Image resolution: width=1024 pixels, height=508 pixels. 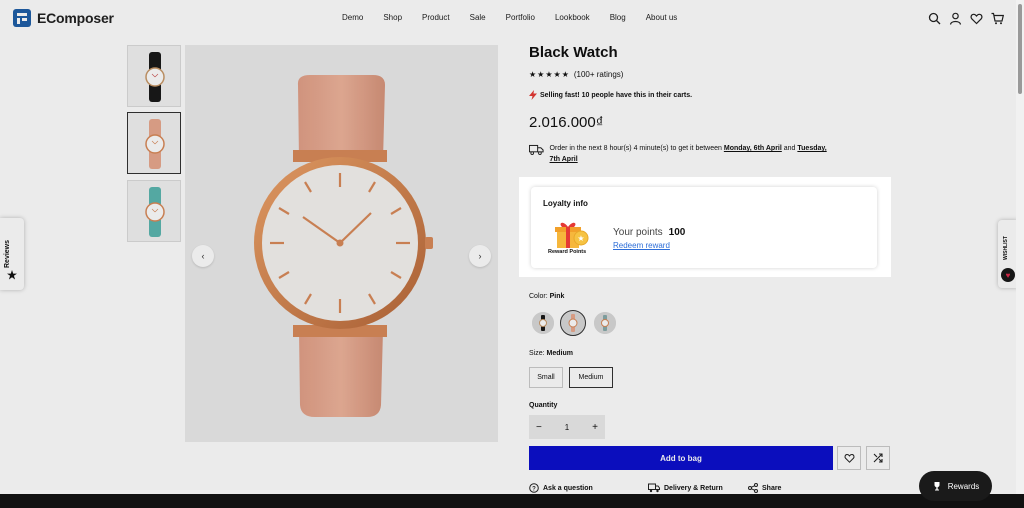 I want to click on pink-watch-image, so click(x=343, y=246).